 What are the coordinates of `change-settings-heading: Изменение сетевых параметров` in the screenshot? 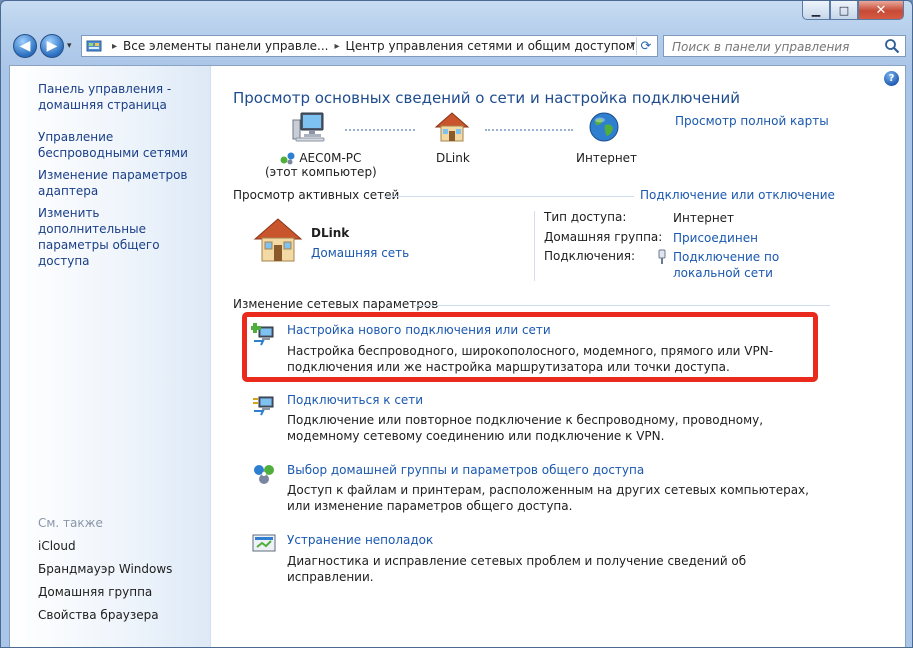 It's located at (336, 304).